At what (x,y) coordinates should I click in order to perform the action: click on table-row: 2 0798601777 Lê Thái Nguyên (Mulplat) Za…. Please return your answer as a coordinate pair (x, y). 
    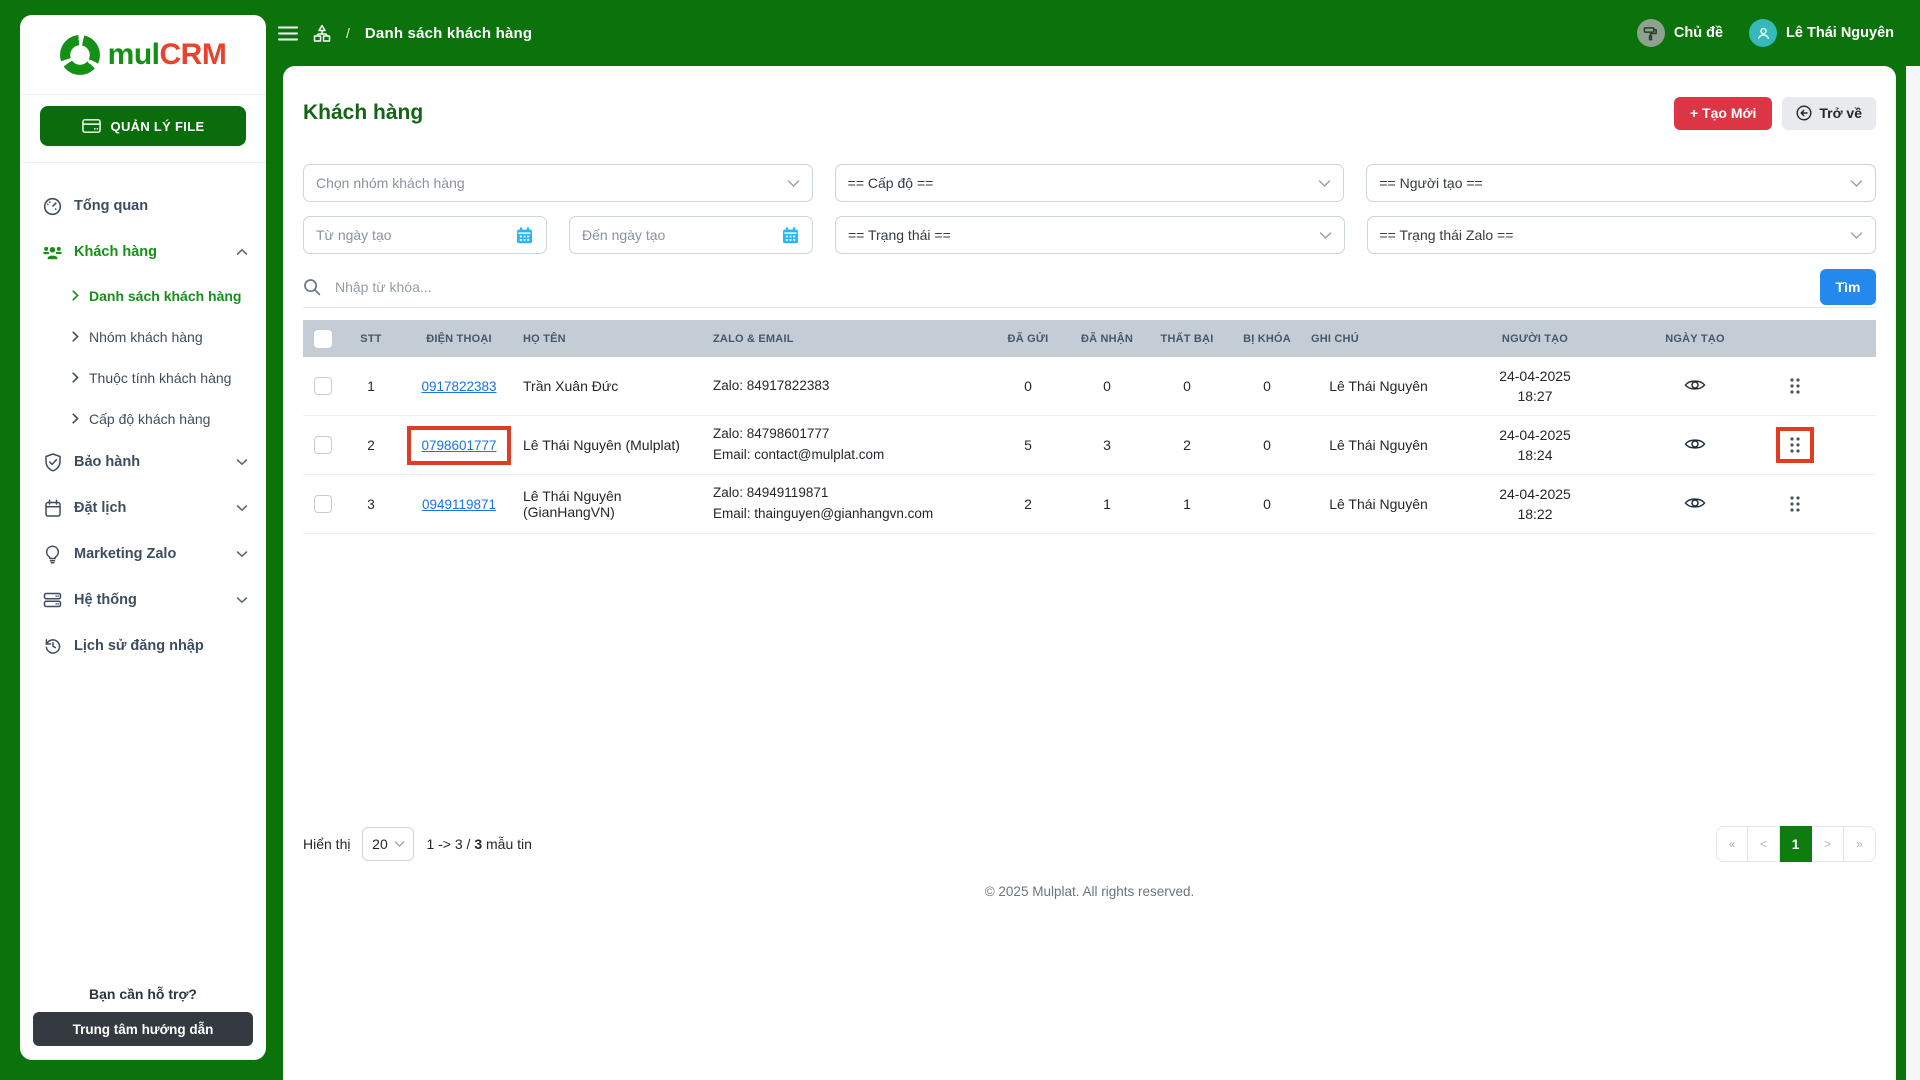
    Looking at the image, I should click on (1089, 445).